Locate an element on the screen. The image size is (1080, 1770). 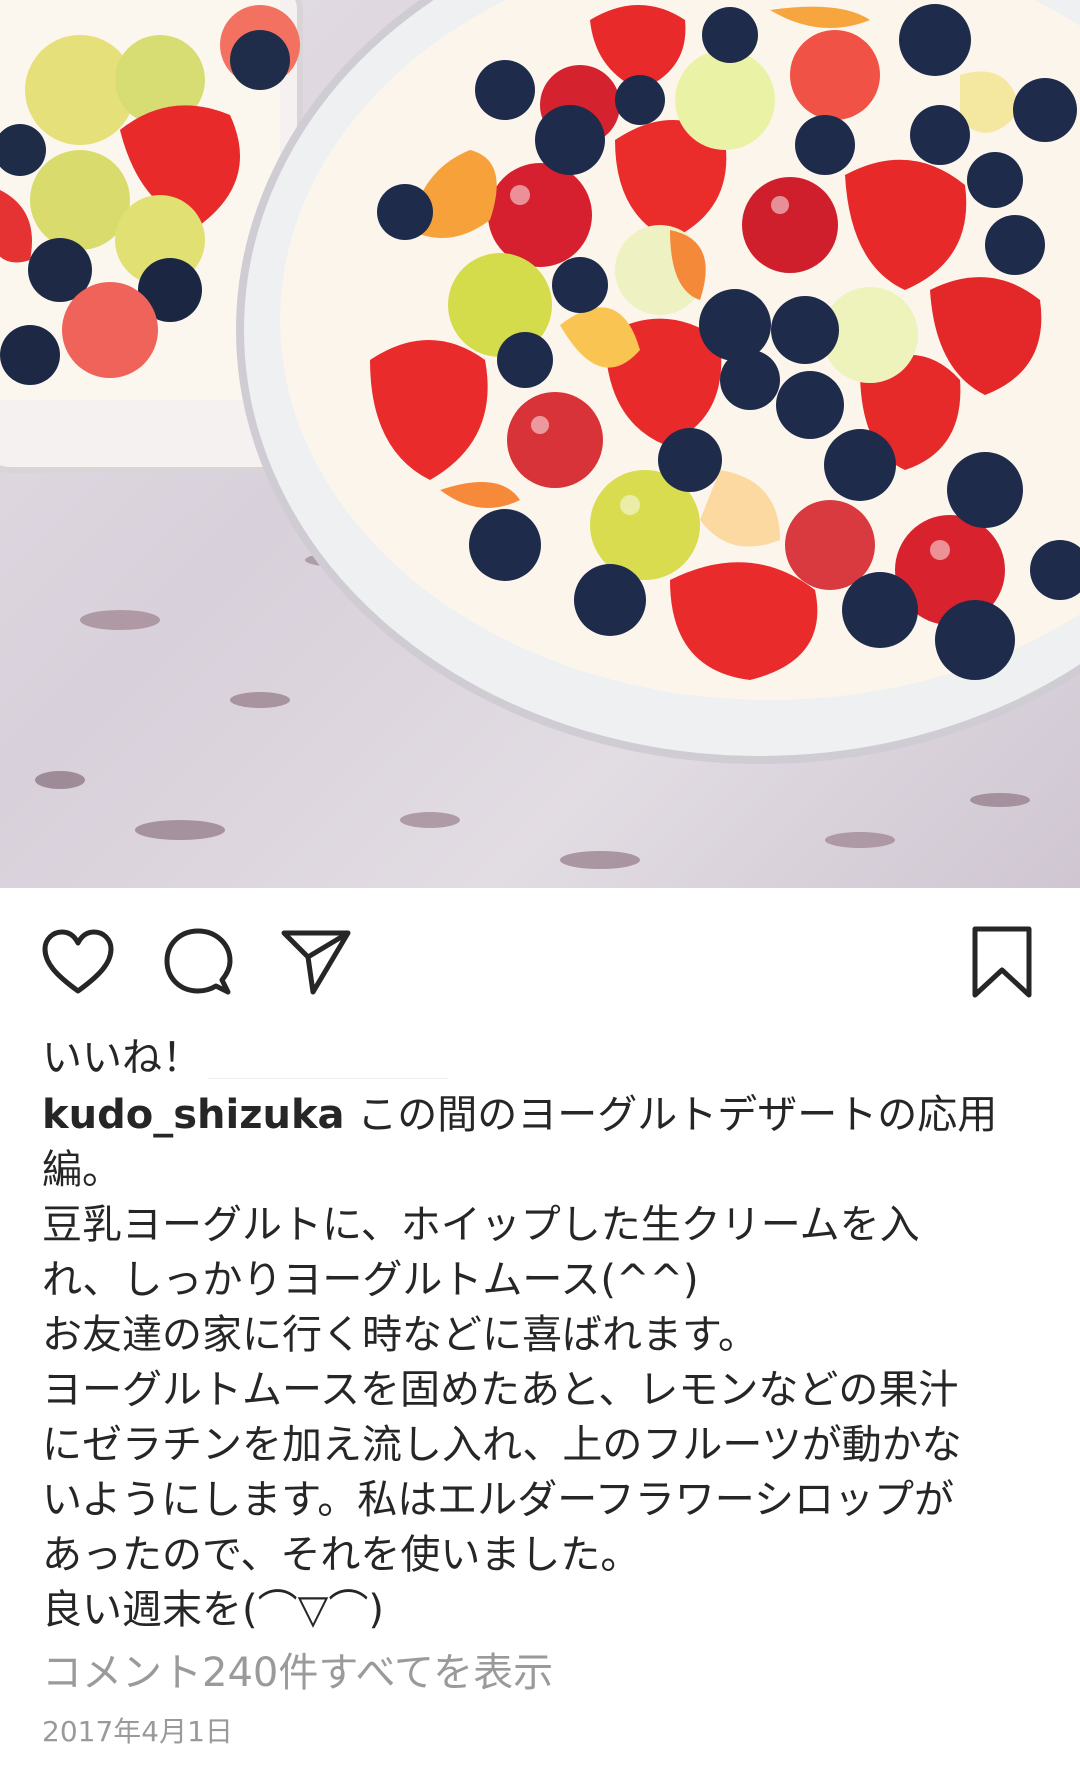
comment-icon is located at coordinates (198, 961).